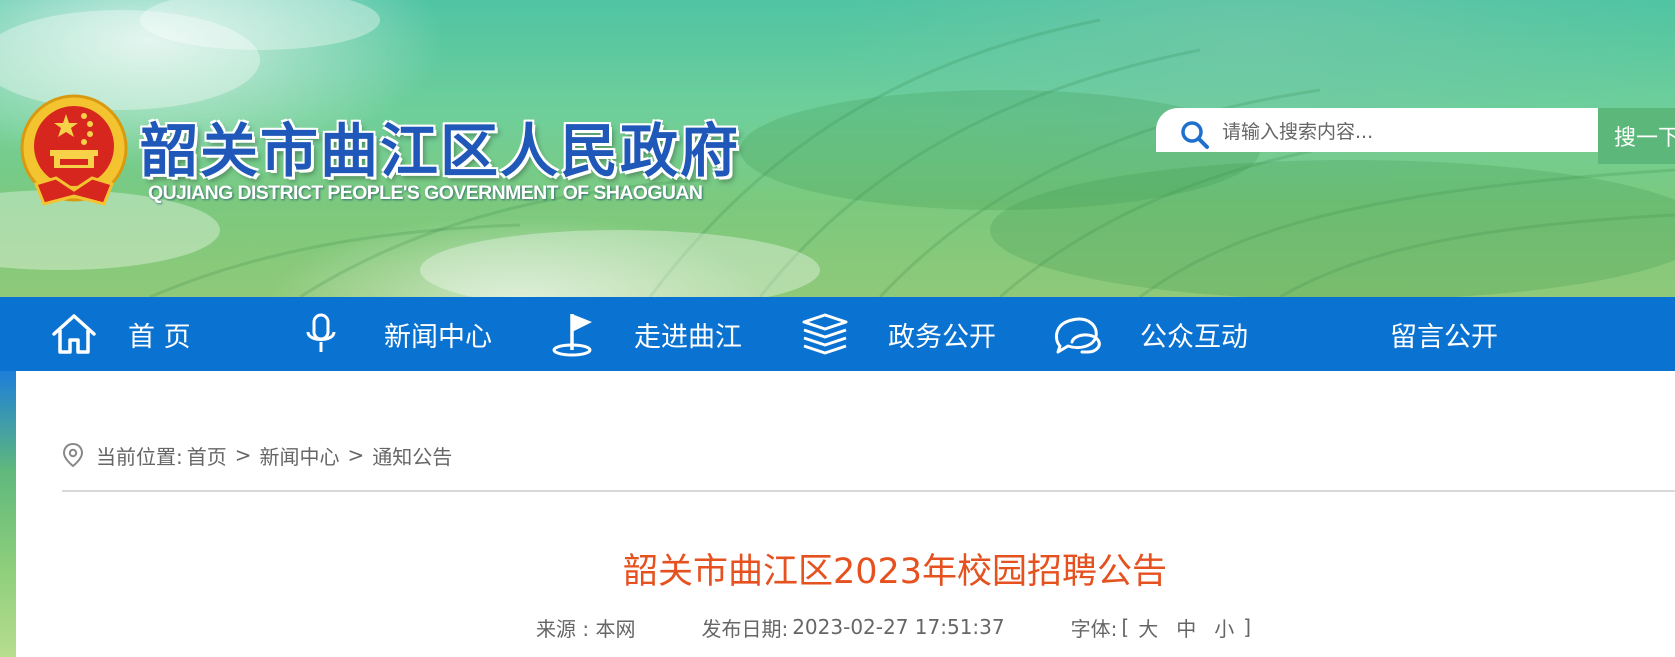  I want to click on national-emblem-icon, so click(74, 150).